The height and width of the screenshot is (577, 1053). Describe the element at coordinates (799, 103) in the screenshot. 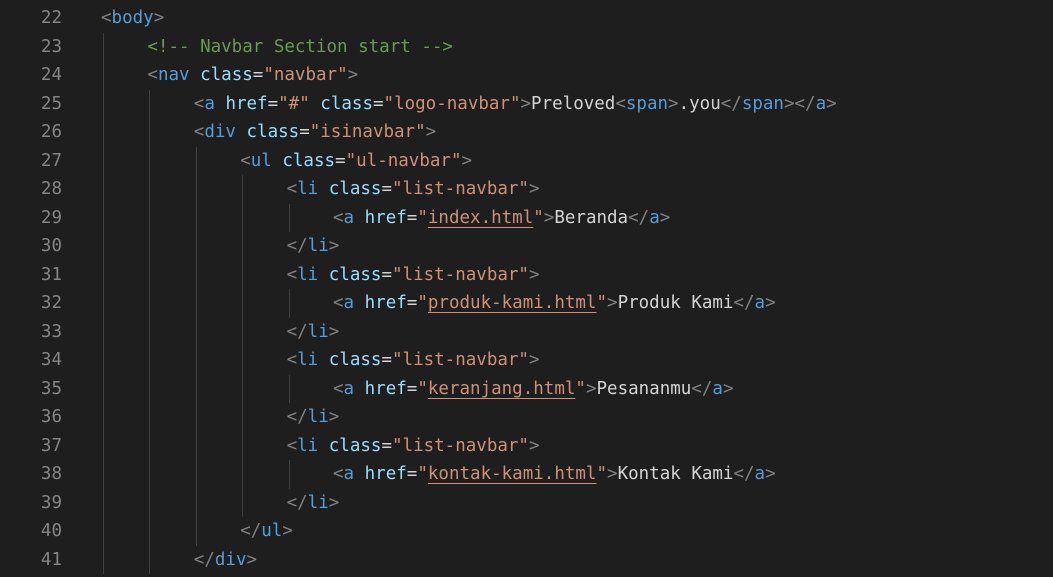

I see `code-token: ></` at that location.